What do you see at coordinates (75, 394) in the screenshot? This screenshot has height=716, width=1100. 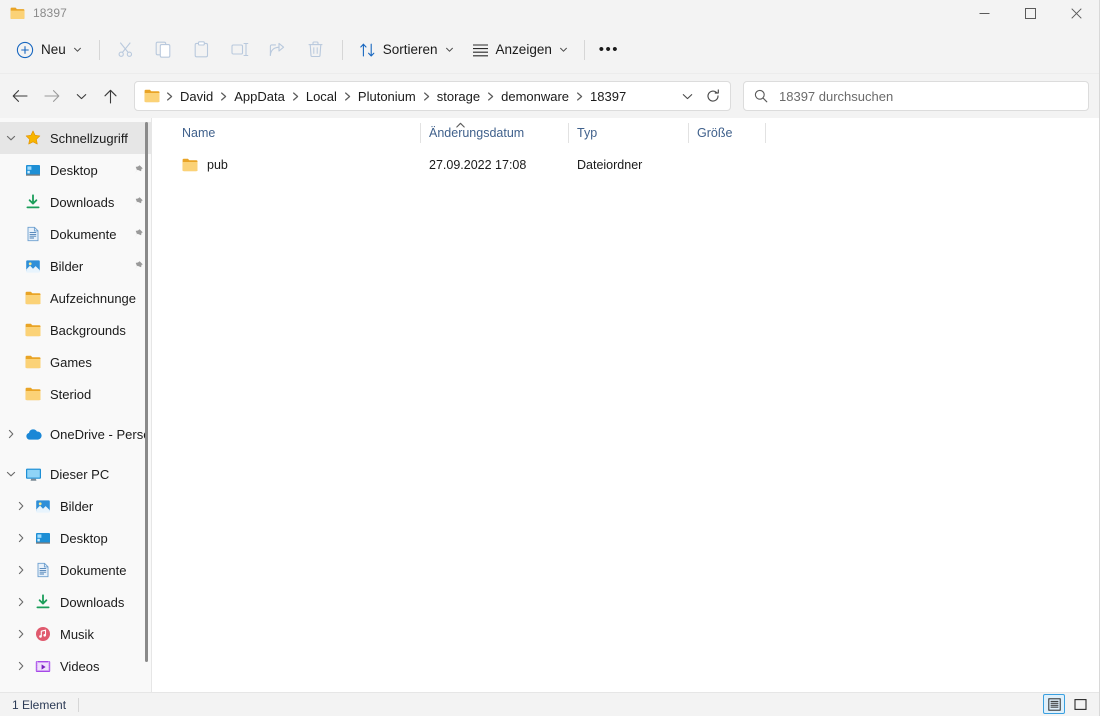 I see `sidebar-item-steriod: Steriod` at bounding box center [75, 394].